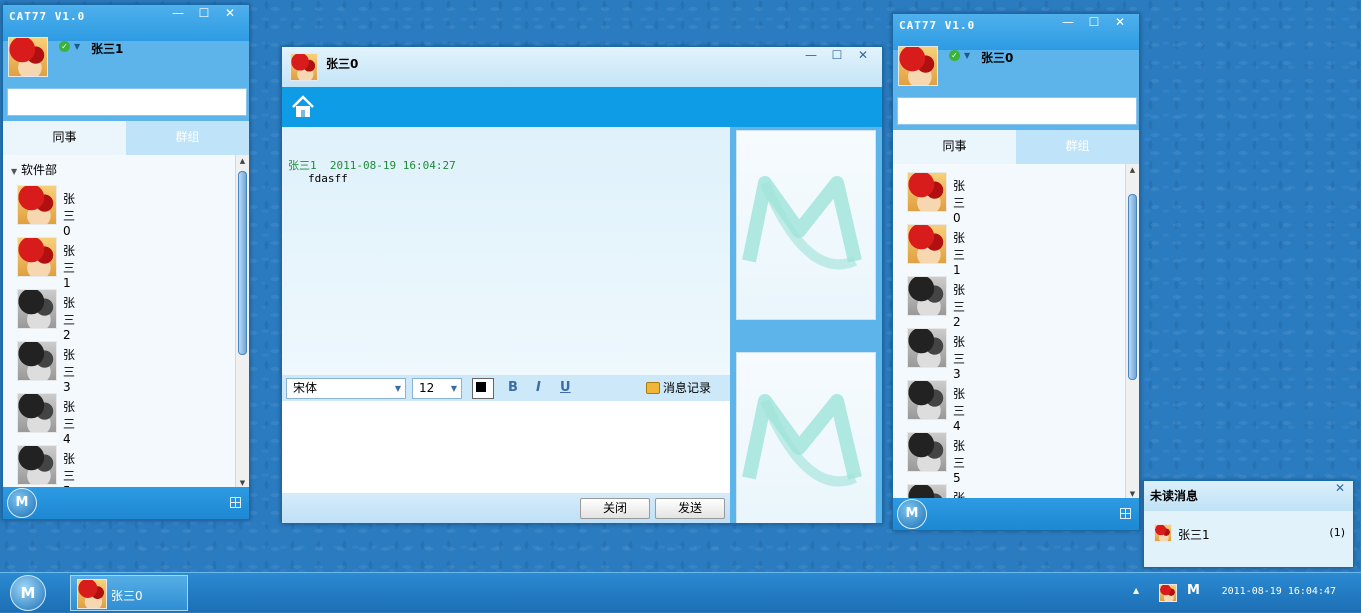 This screenshot has height=613, width=1361. What do you see at coordinates (615, 508) in the screenshot?
I see `close-button: 关闭` at bounding box center [615, 508].